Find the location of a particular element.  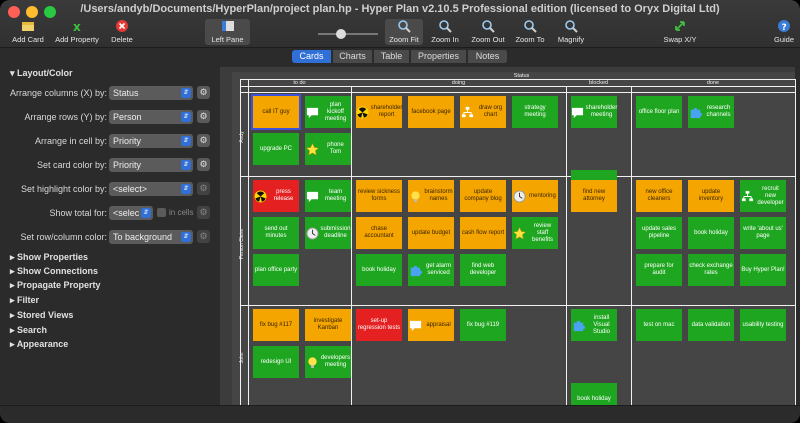

card-title: usability testing is located at coordinates (763, 324).